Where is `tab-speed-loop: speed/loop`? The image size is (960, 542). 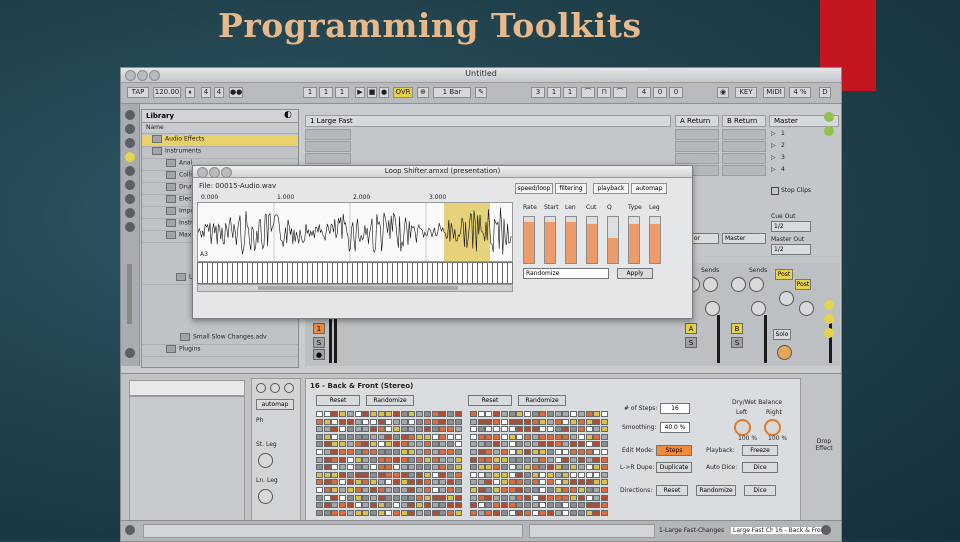
tab-speed-loop: speed/loop is located at coordinates (534, 188).